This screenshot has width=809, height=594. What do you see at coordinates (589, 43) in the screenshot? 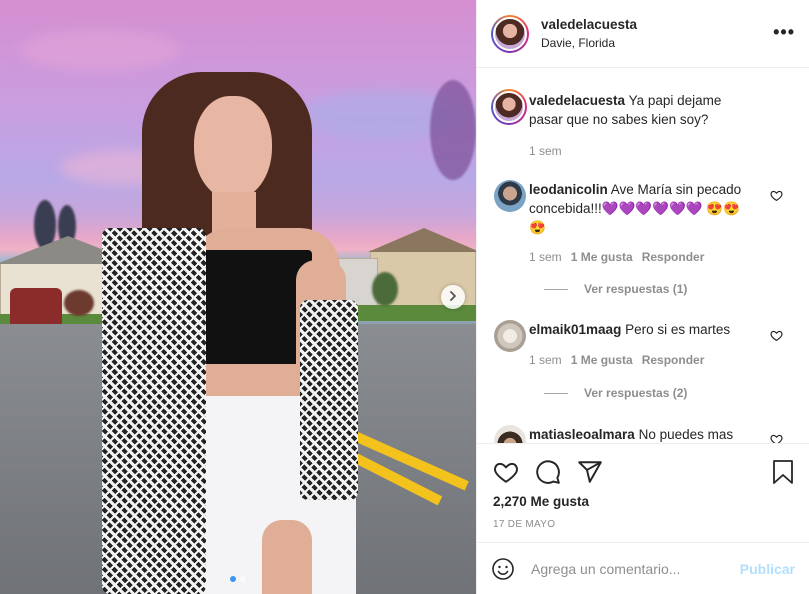
I see `post-location: Davie, Florida` at bounding box center [589, 43].